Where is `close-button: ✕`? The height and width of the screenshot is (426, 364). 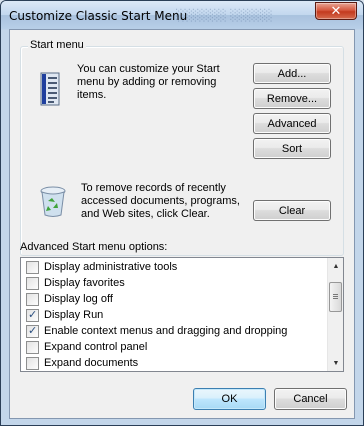 close-button: ✕ is located at coordinates (336, 11).